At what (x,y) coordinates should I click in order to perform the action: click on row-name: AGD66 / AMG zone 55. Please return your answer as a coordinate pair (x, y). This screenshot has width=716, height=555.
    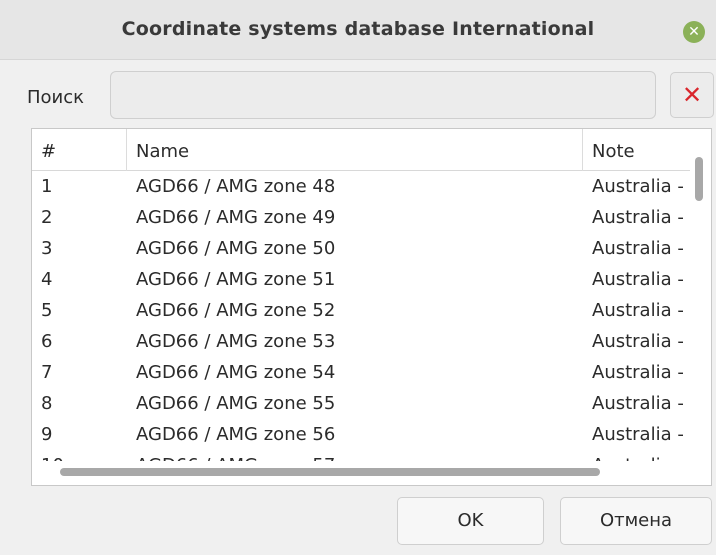
    Looking at the image, I should click on (236, 403).